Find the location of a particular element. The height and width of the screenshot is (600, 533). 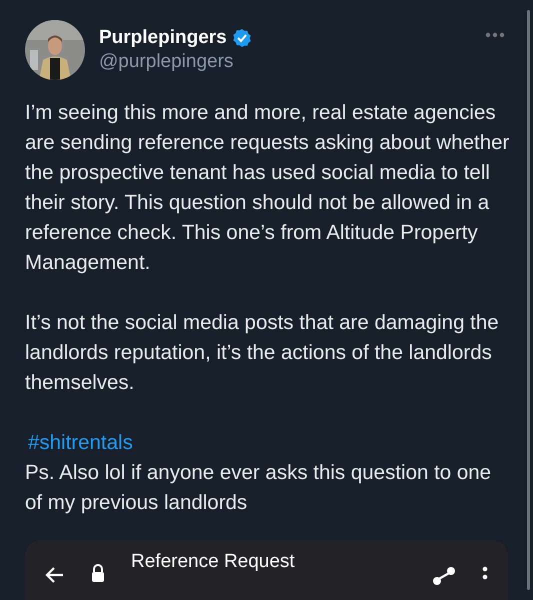

author-handle: @purplepingers is located at coordinates (175, 62).